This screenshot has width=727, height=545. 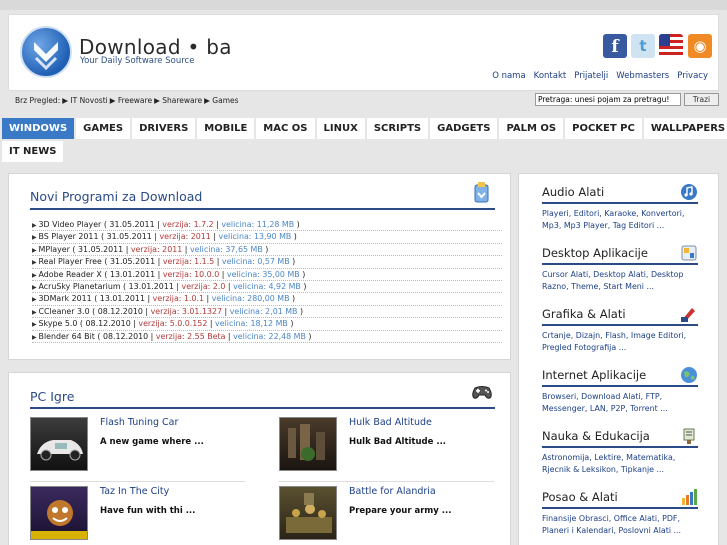 I want to click on program-name: 3D Video Player, so click(x=70, y=224).